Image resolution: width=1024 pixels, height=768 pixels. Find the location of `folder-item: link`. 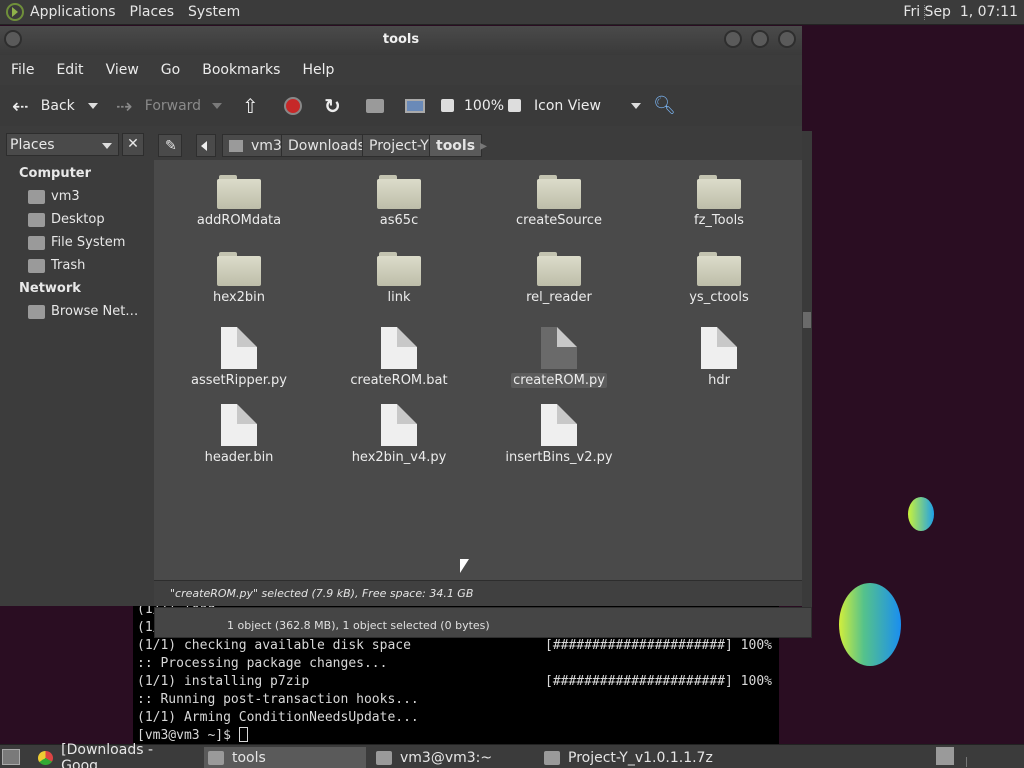

folder-item: link is located at coordinates (399, 278).